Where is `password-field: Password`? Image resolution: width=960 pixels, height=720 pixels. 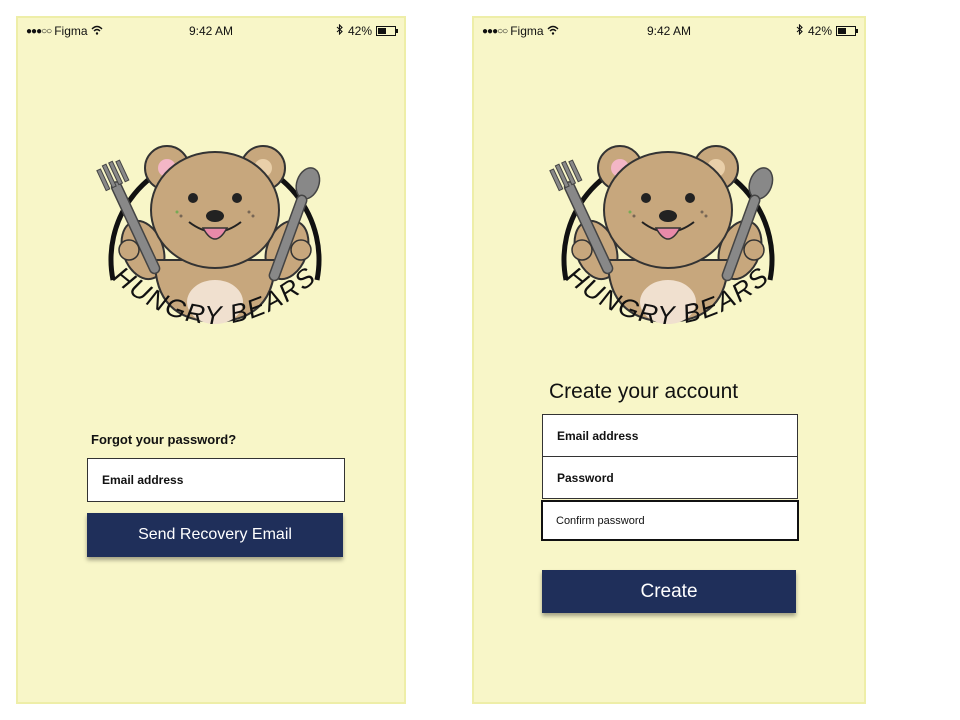 password-field: Password is located at coordinates (670, 477).